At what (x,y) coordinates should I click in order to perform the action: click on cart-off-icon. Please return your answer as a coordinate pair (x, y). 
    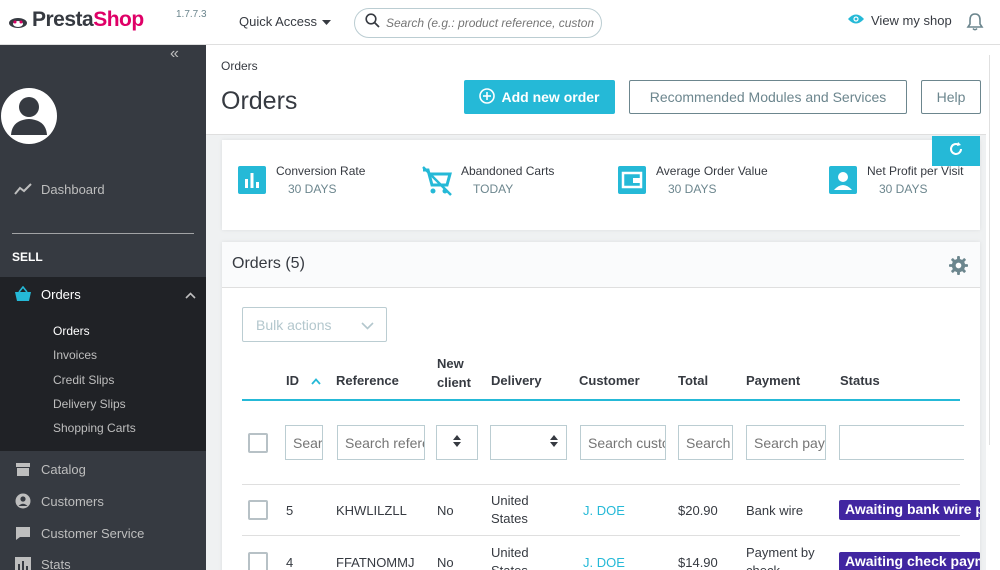
    Looking at the image, I should click on (436, 181).